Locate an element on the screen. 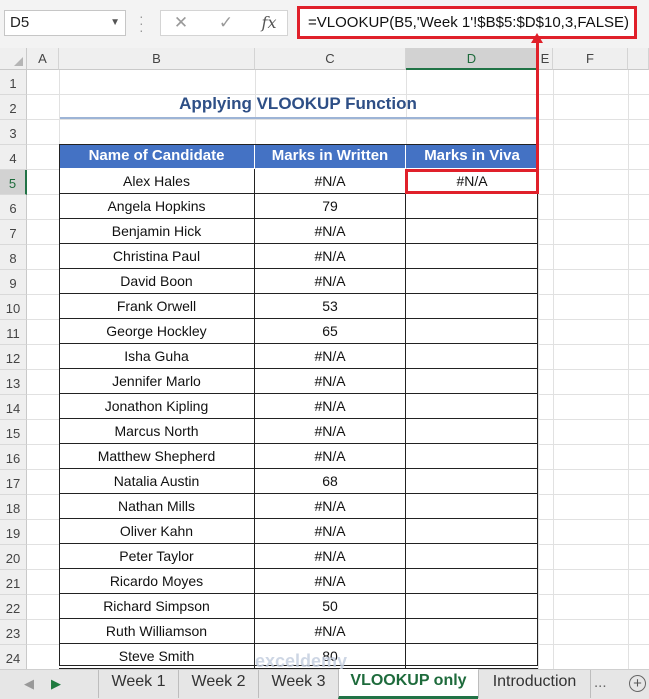 The image size is (649, 699). cell-name: Jennifer Marlo is located at coordinates (157, 381).